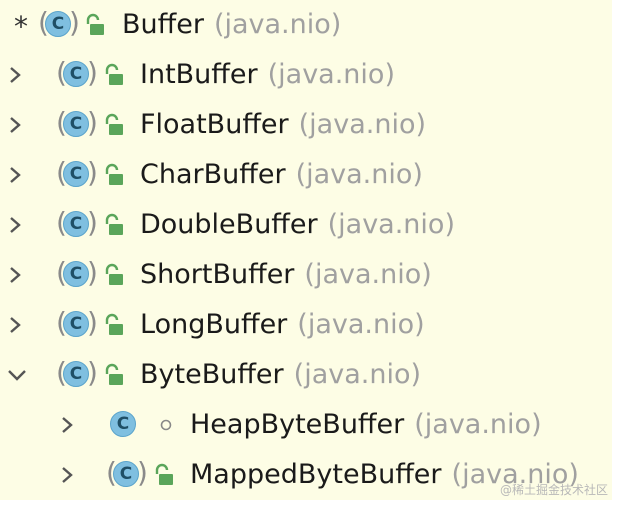 This screenshot has width=620, height=512. I want to click on class-name: Buffer, so click(163, 24).